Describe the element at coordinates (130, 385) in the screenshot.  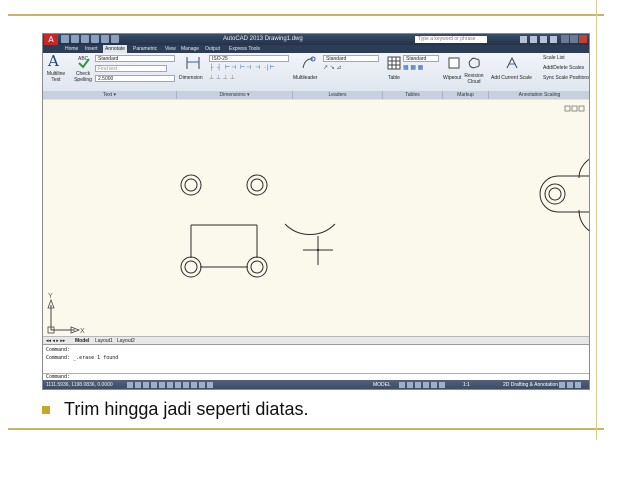
I see `snap-icon` at that location.